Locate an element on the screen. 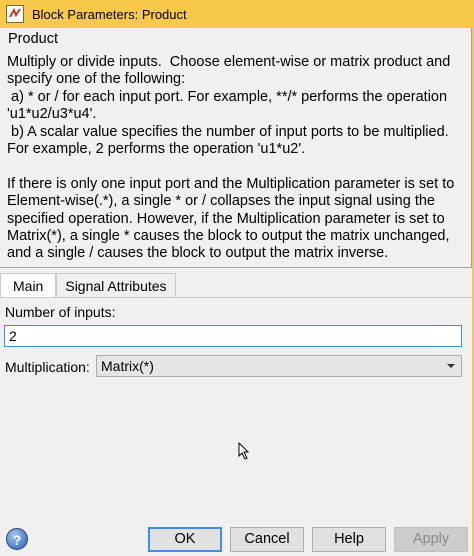  help-icon: ? is located at coordinates (17, 539).